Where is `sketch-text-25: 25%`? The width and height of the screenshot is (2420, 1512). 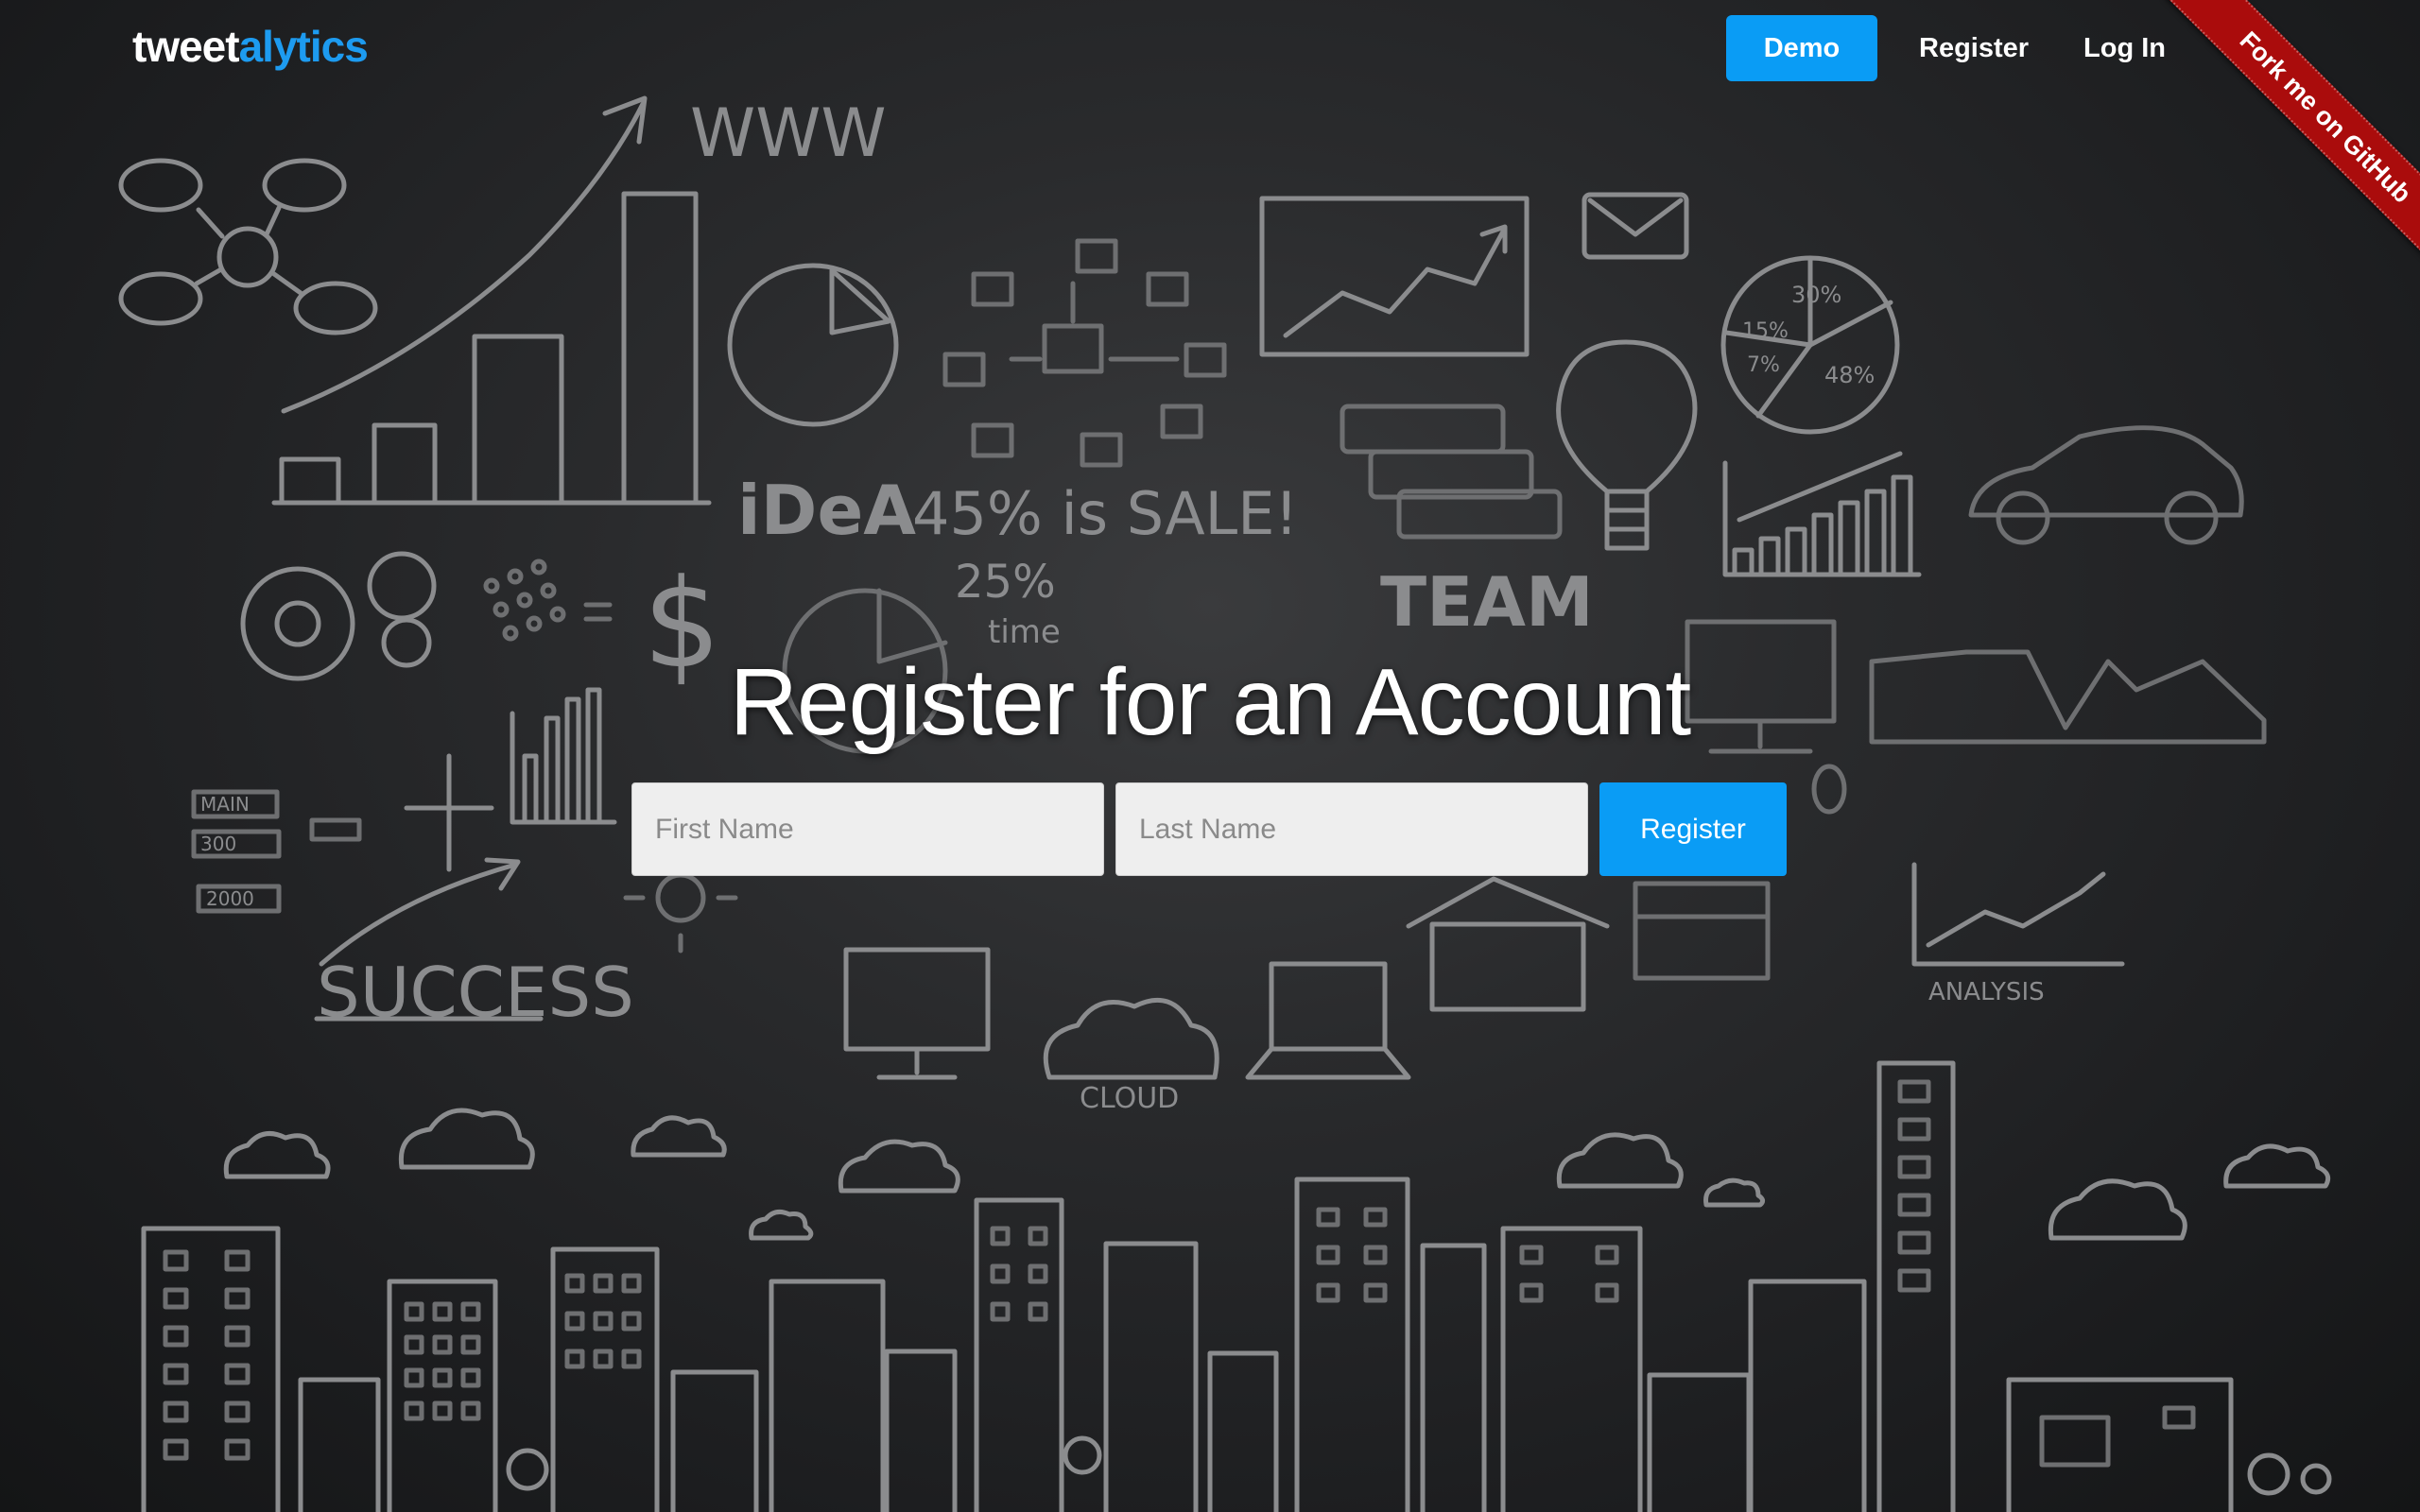
sketch-text-25: 25% is located at coordinates (1005, 582).